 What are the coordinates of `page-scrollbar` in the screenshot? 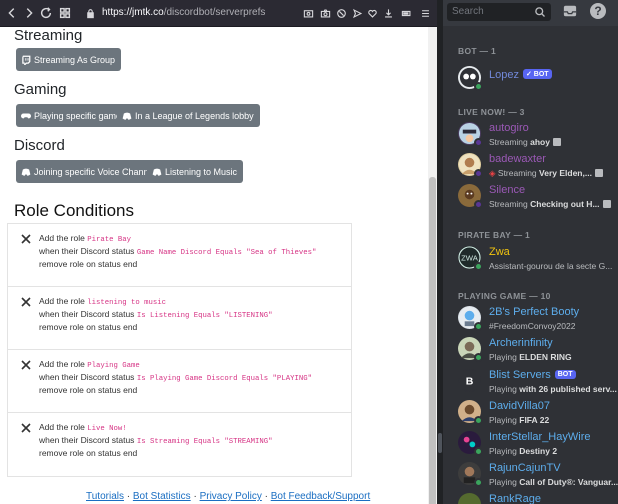 It's located at (432, 265).